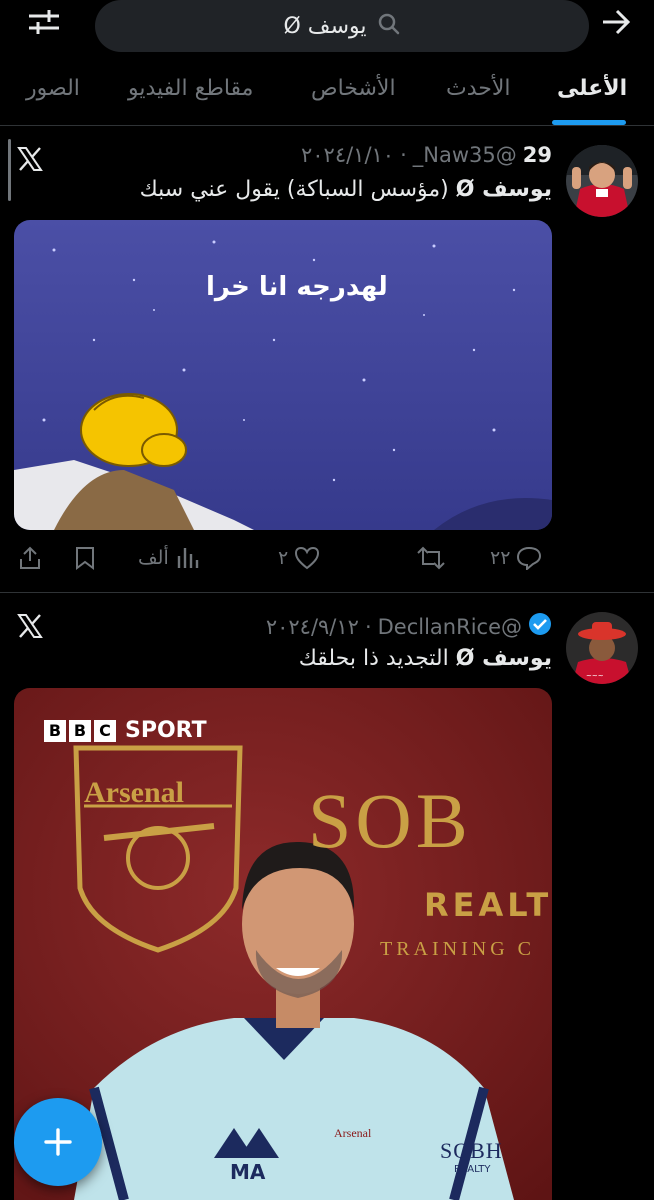 The height and width of the screenshot is (1200, 654). Describe the element at coordinates (297, 287) in the screenshot. I see `media-caption: لهدرجه انا خرا` at that location.